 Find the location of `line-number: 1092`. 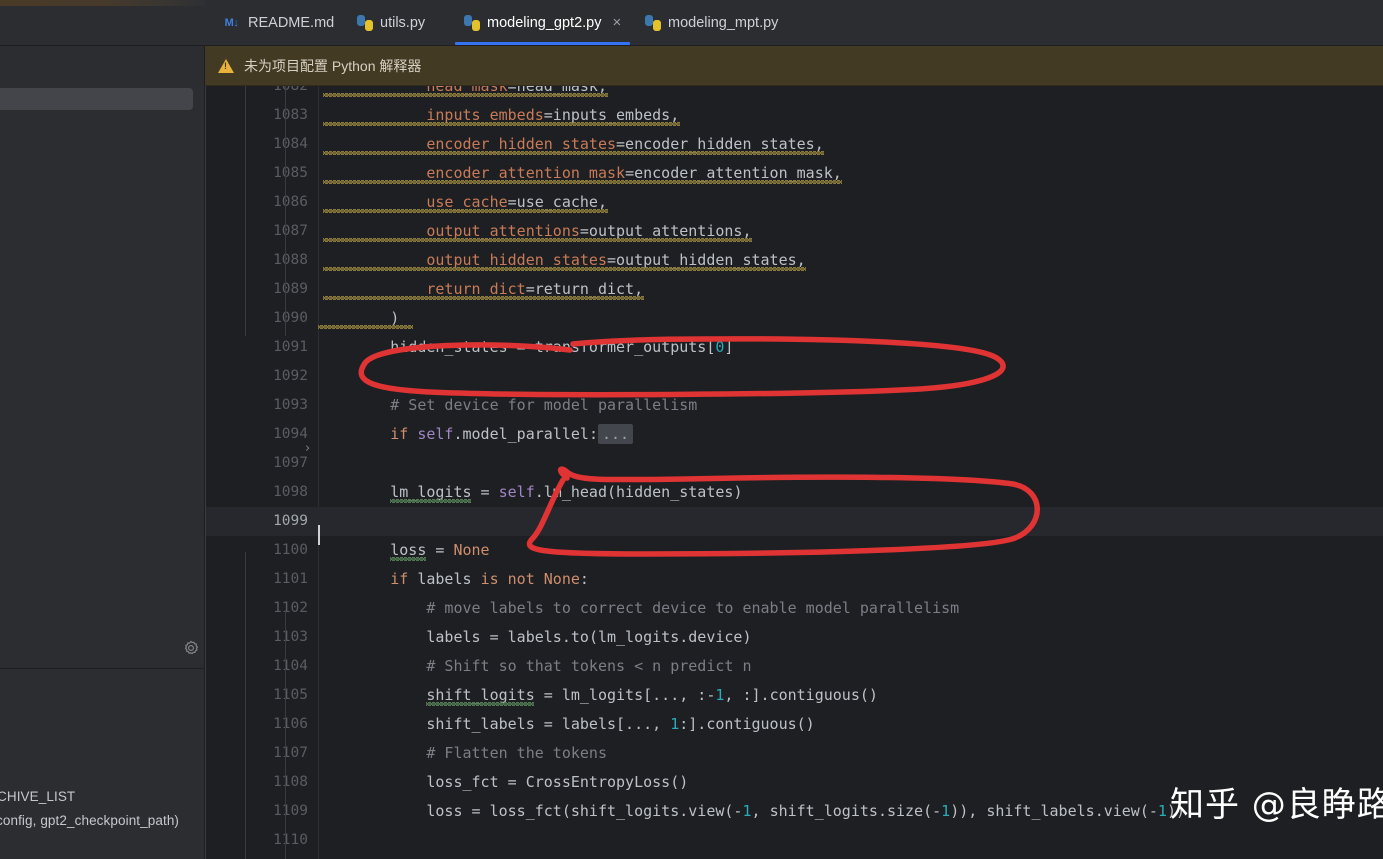

line-number: 1092 is located at coordinates (290, 376).